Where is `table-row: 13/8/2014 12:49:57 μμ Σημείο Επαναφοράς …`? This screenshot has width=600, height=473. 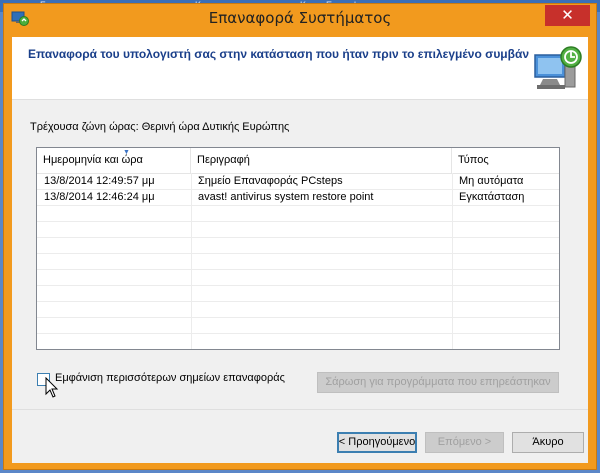 table-row: 13/8/2014 12:49:57 μμ Σημείο Επαναφοράς … is located at coordinates (298, 181).